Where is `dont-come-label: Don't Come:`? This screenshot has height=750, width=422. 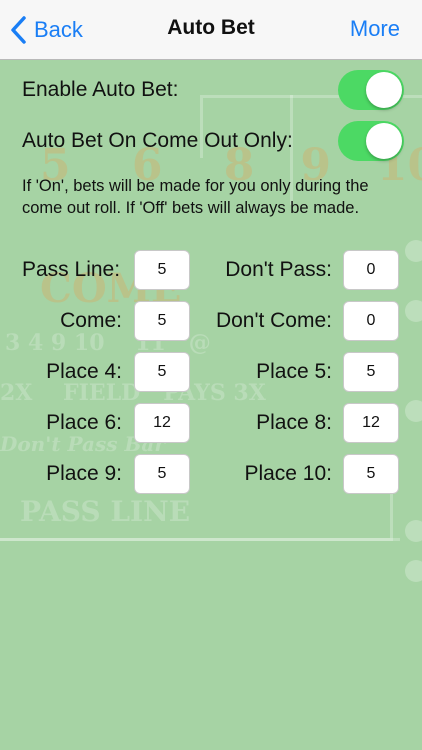
dont-come-label: Don't Come: is located at coordinates (273, 320).